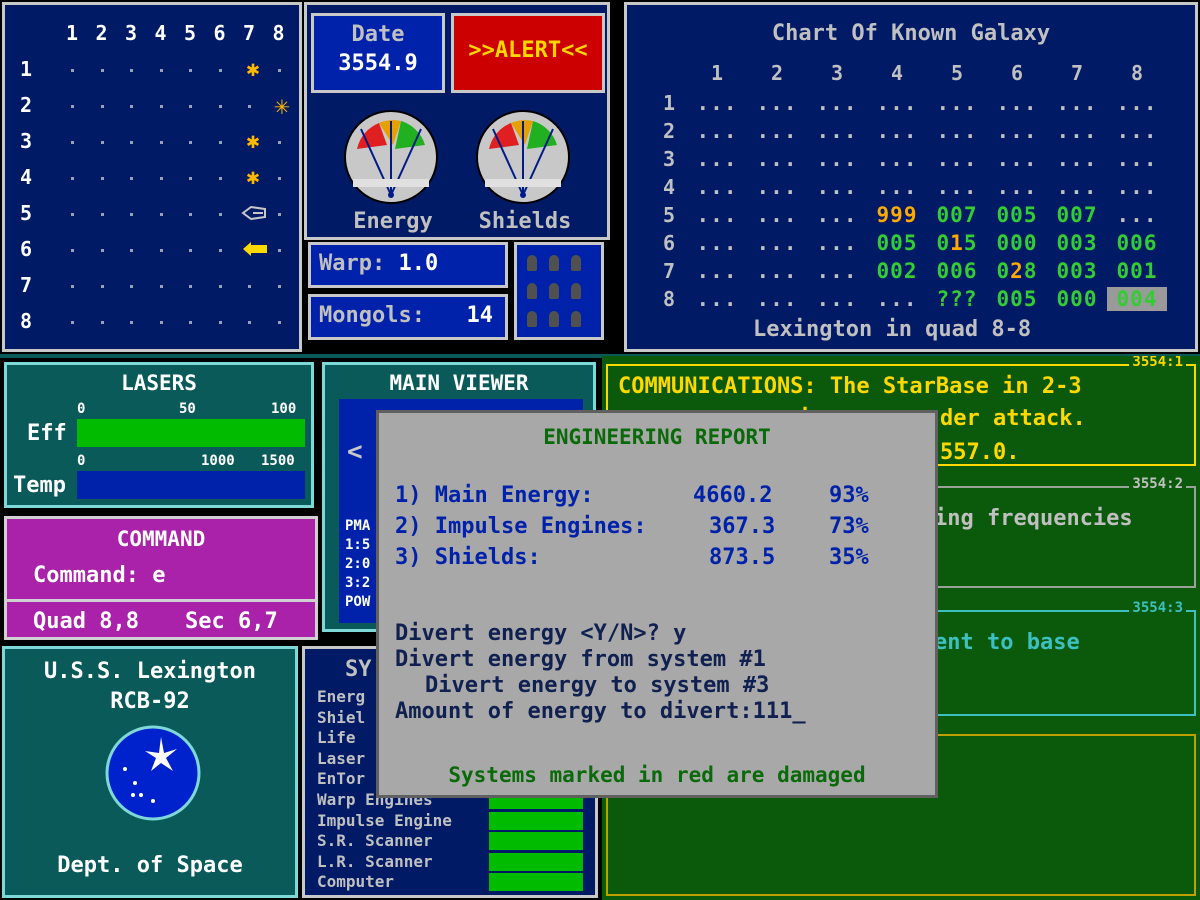 This screenshot has width=1200, height=900. I want to click on warp-label: Warp:, so click(352, 263).